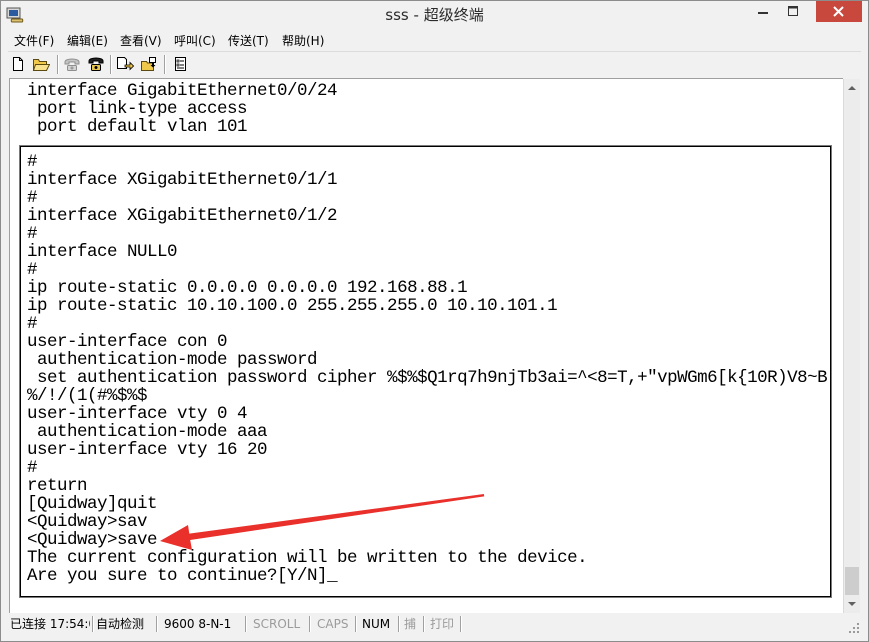 The height and width of the screenshot is (642, 869). Describe the element at coordinates (137, 127) in the screenshot. I see `scrollback-line: port default vlan 101` at that location.